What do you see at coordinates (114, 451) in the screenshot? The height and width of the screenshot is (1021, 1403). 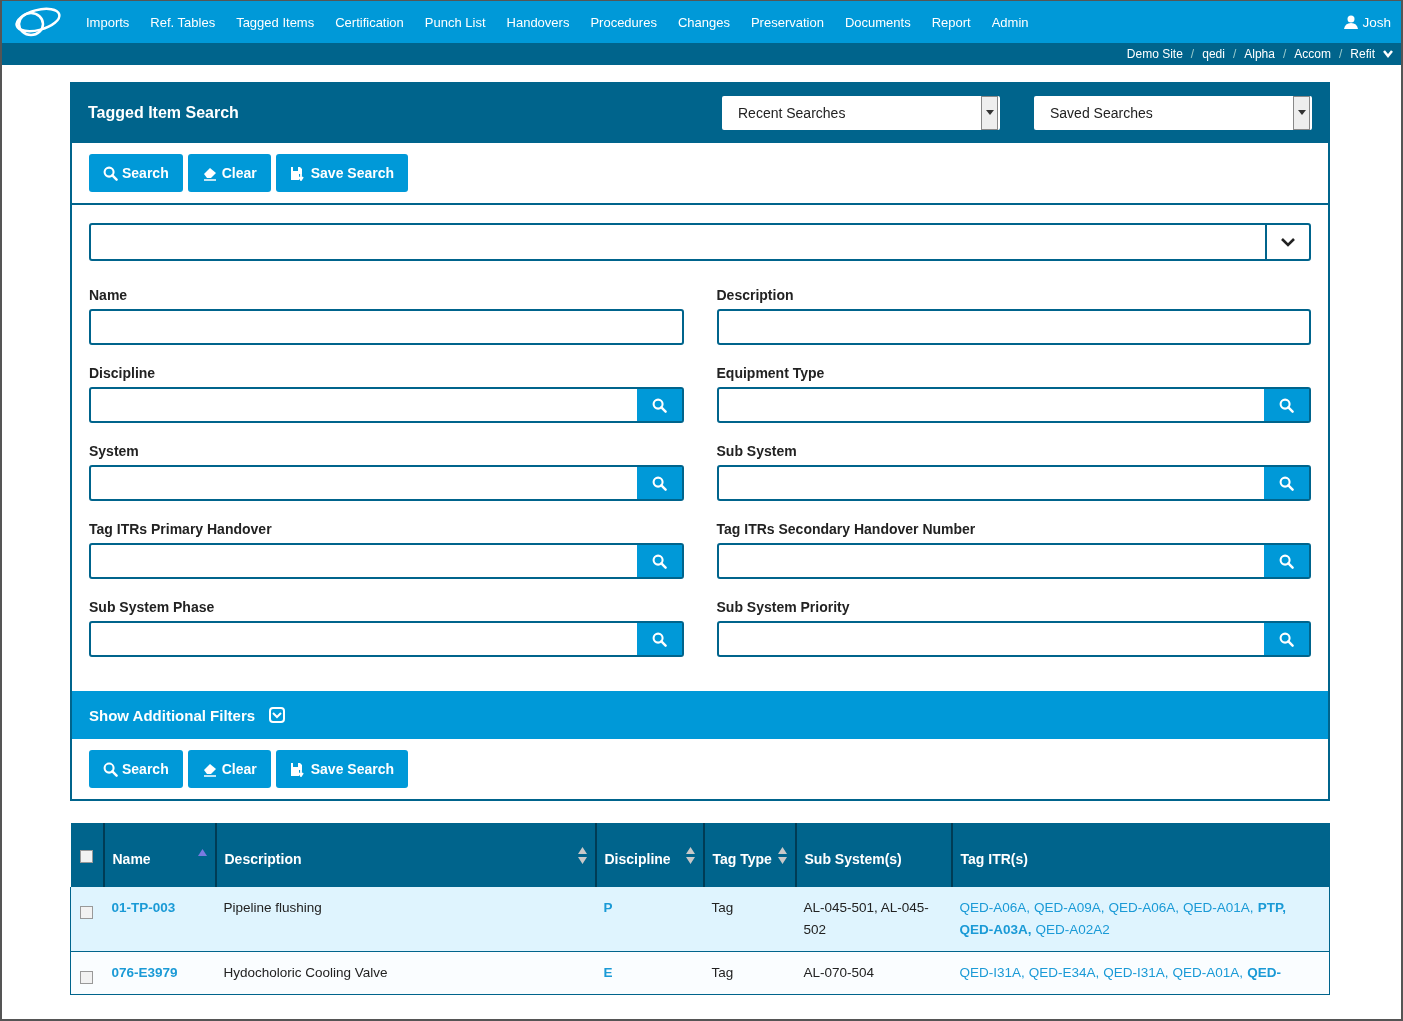 I see `field-label: System` at bounding box center [114, 451].